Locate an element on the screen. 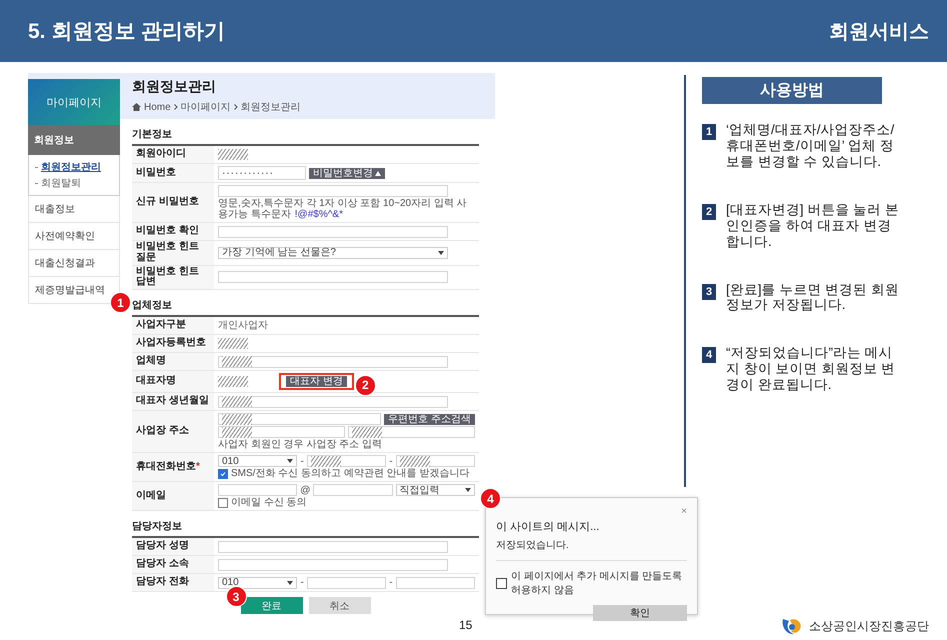 The image size is (947, 640). sidebar-group: 회원정보 is located at coordinates (74, 140).